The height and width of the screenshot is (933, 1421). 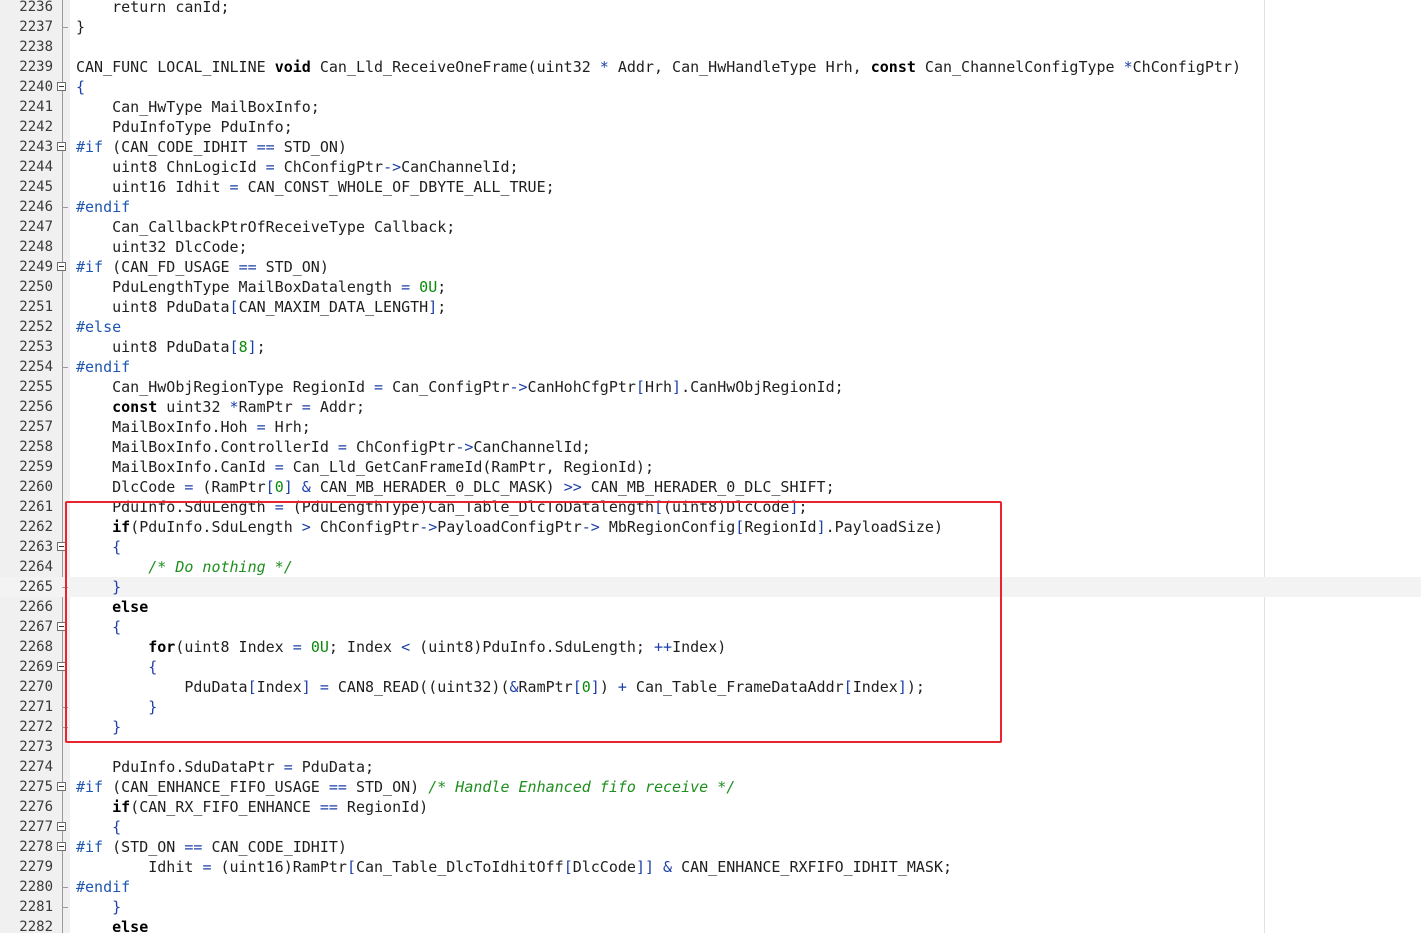 I want to click on code-line: 2254 #endif, so click(x=710, y=367).